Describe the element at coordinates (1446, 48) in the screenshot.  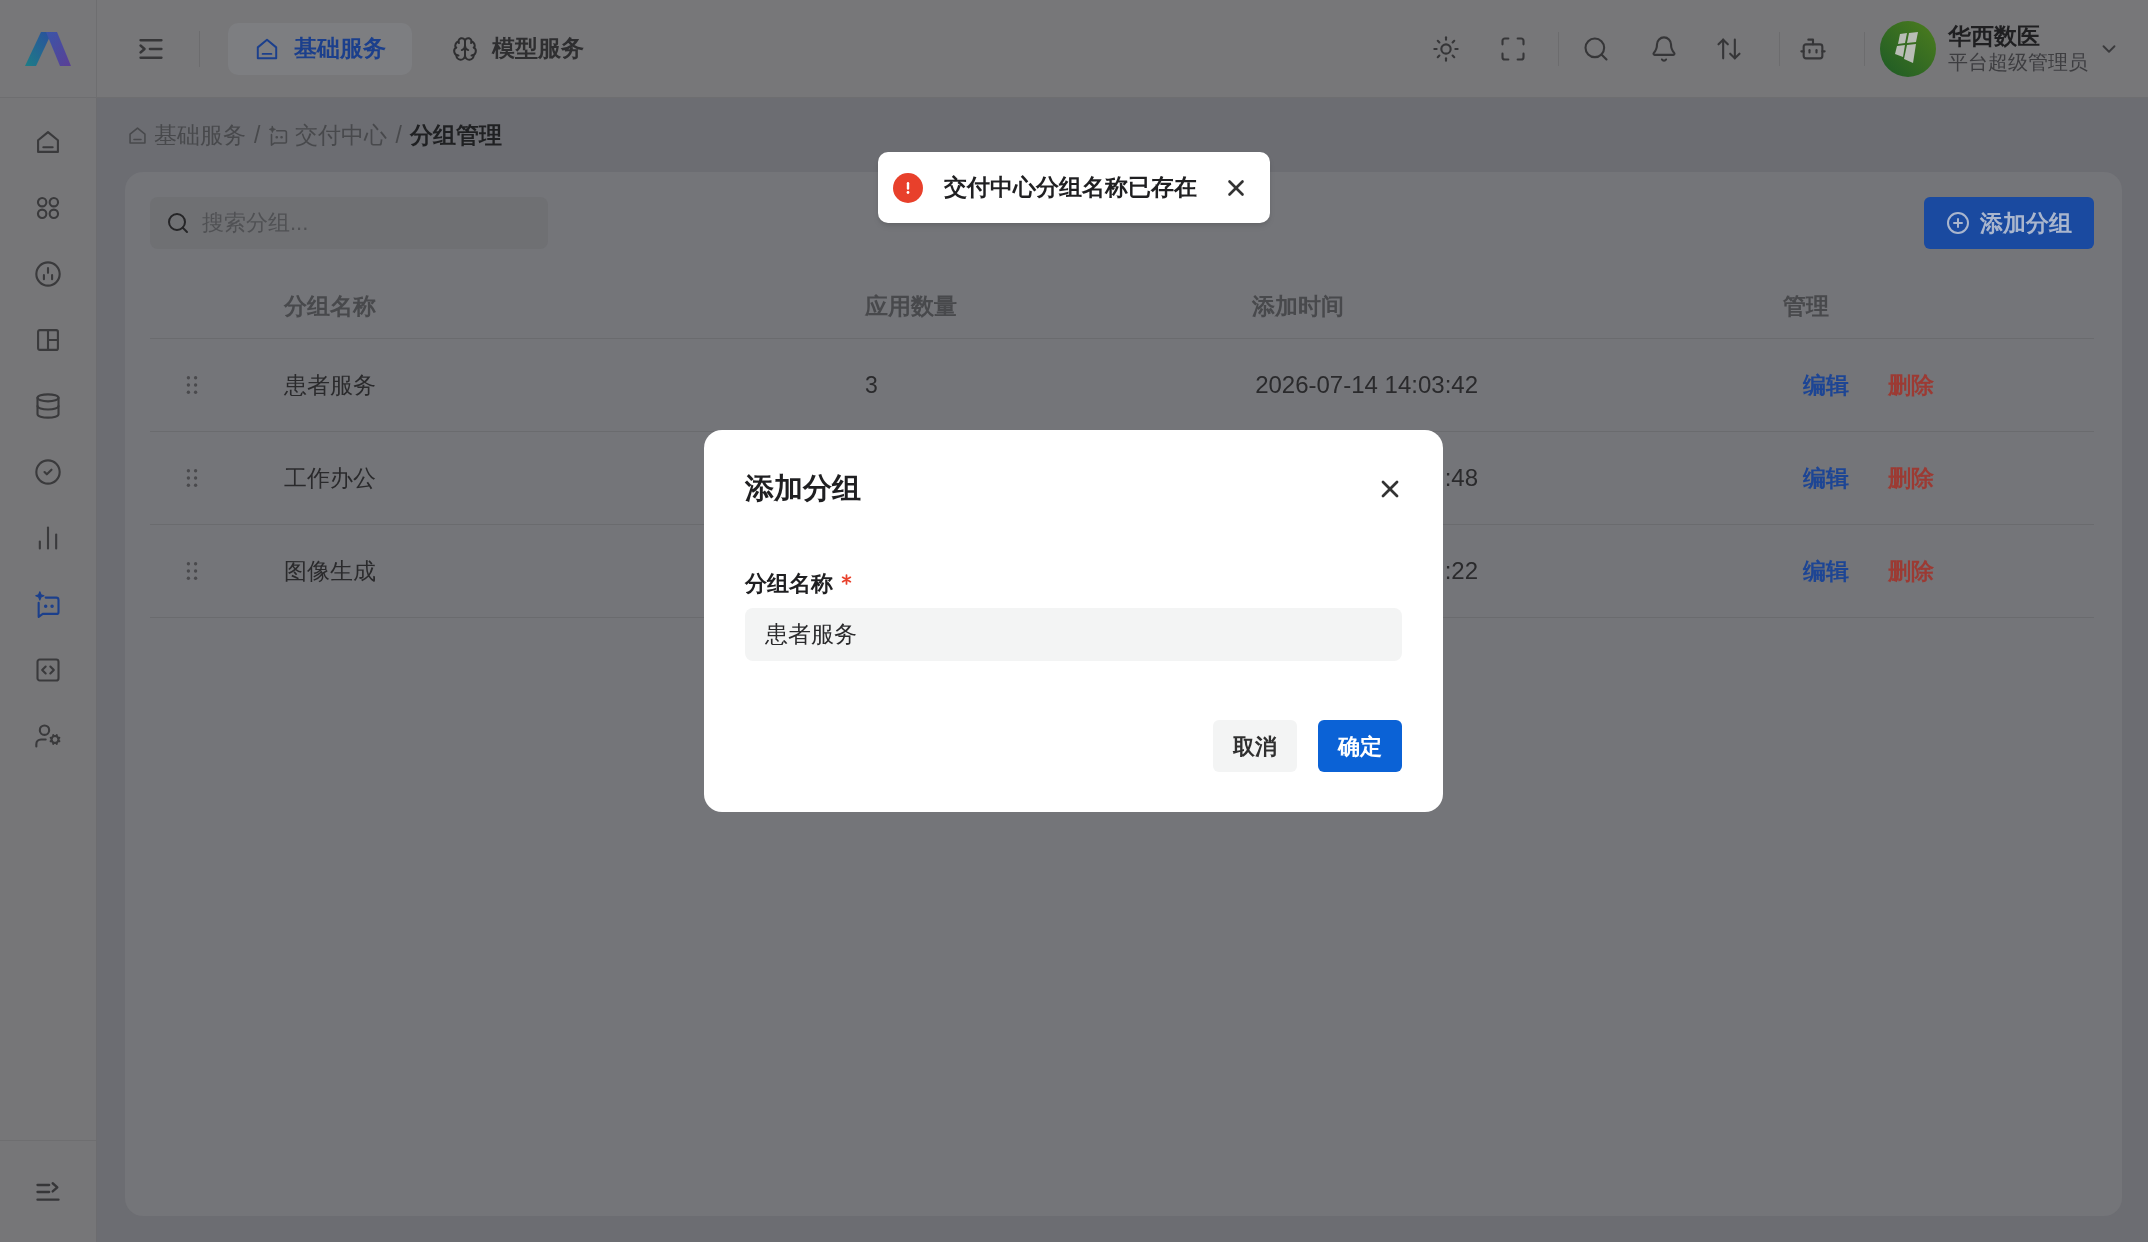
I see `theme-icon` at that location.